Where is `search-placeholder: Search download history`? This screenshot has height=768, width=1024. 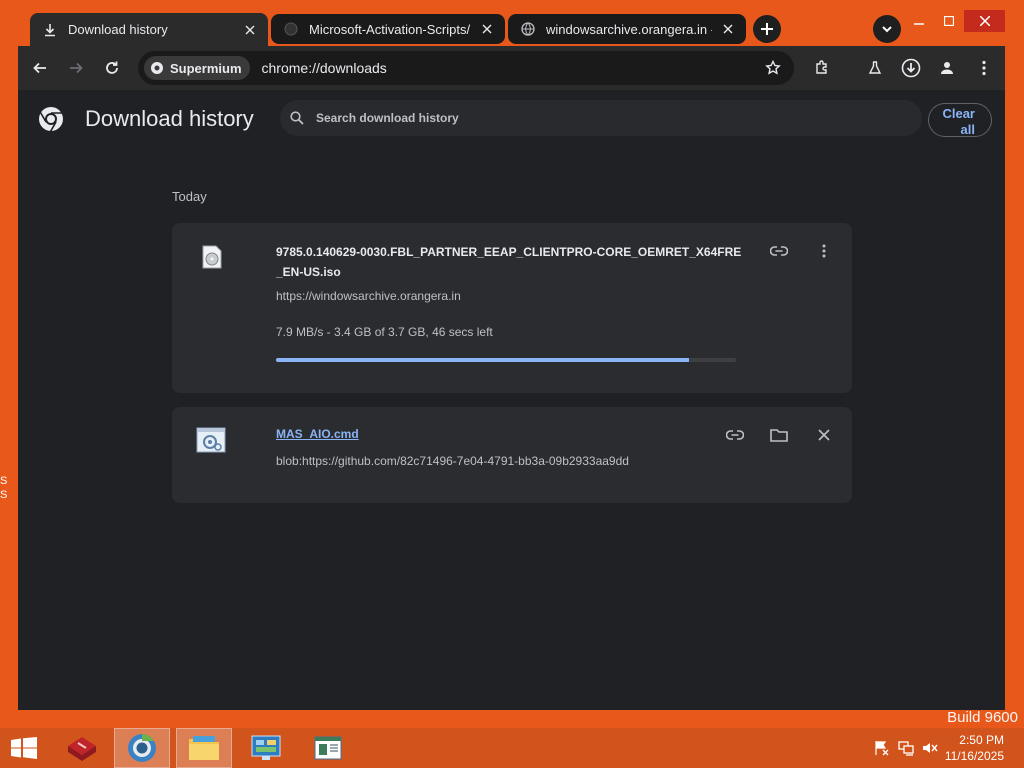
search-placeholder: Search download history is located at coordinates (387, 118).